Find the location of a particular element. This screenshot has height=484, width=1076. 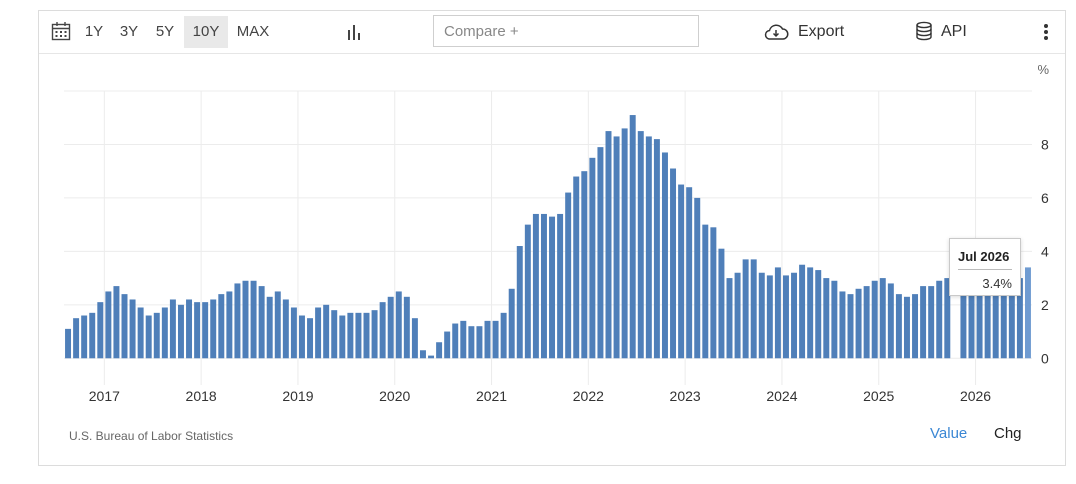

y-tick-label: 6 is located at coordinates (1045, 198).